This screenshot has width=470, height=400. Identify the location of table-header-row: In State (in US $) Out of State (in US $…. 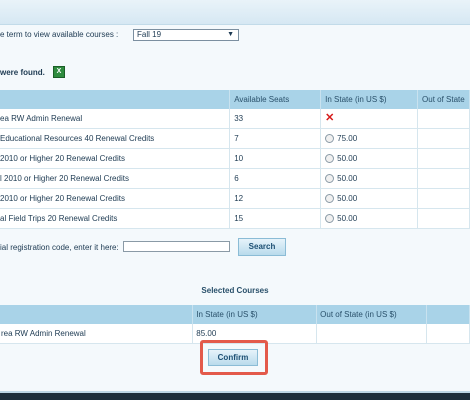
(235, 314).